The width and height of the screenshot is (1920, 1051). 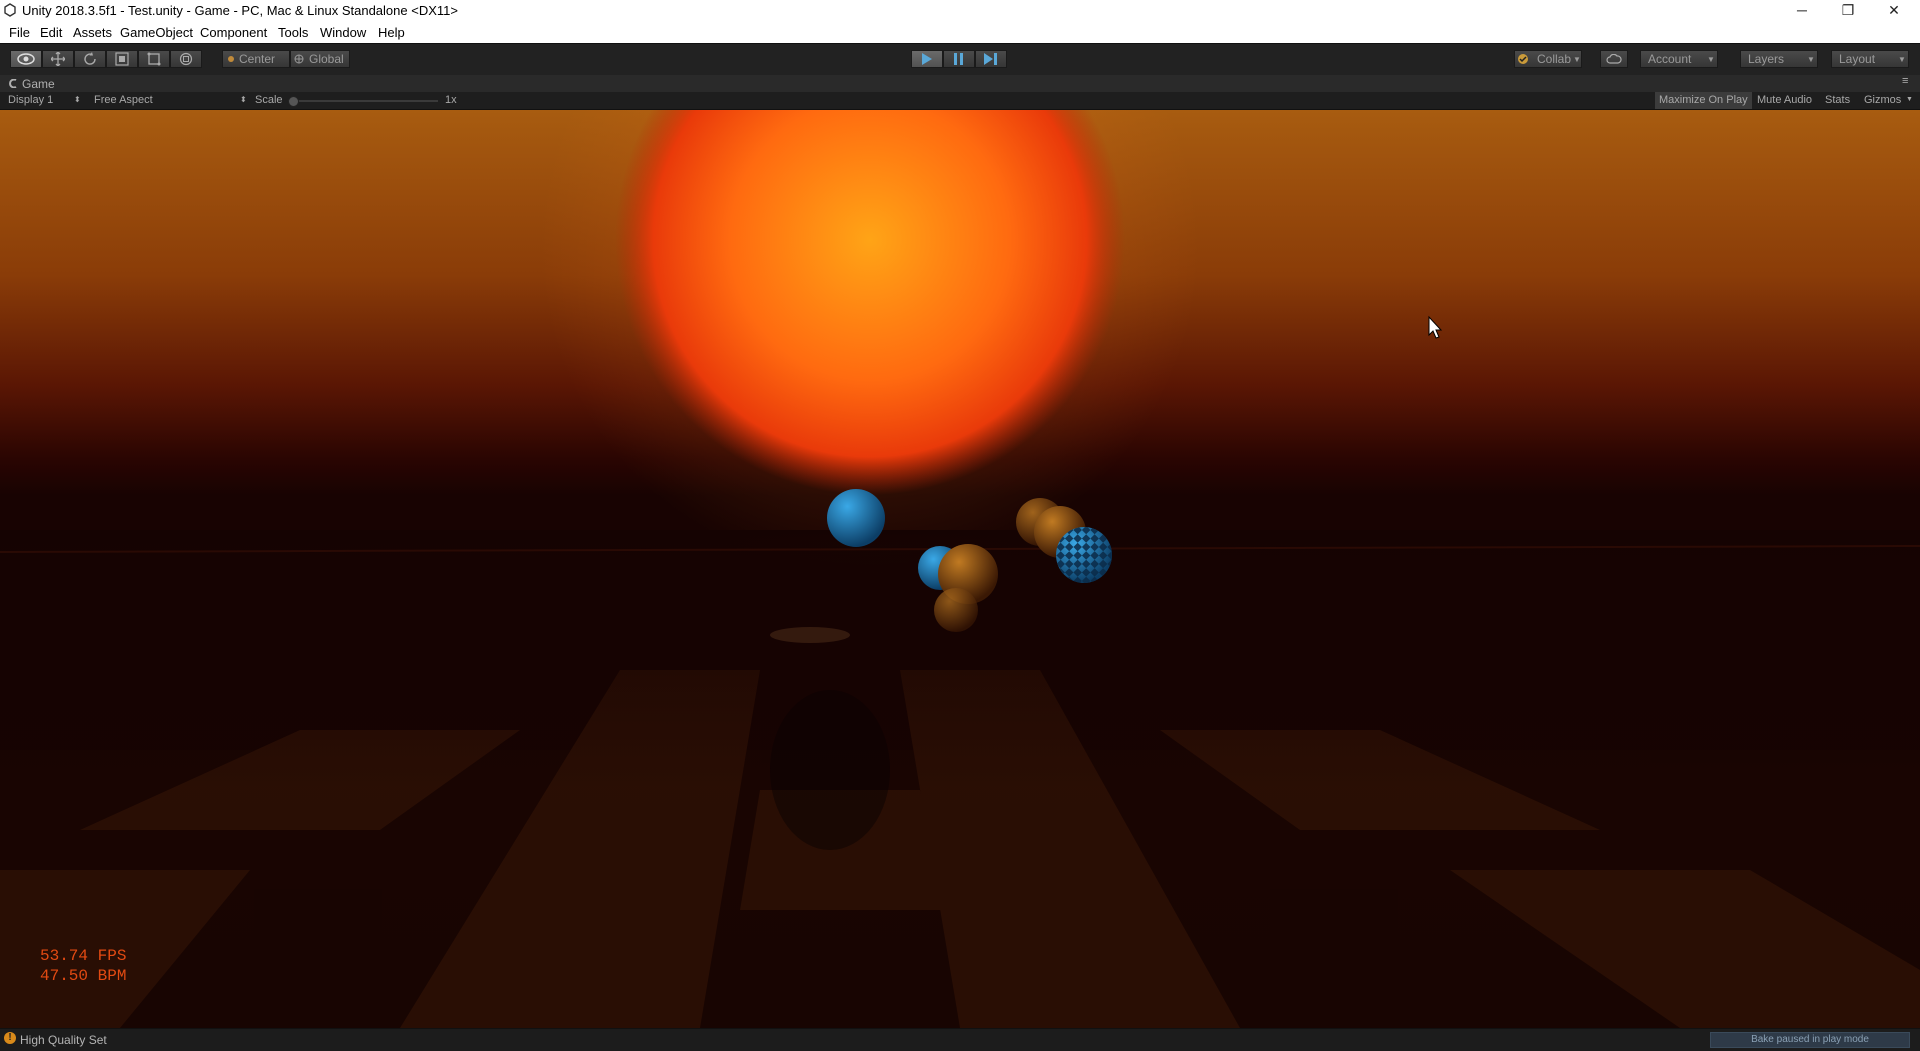 I want to click on step-button, so click(x=991, y=59).